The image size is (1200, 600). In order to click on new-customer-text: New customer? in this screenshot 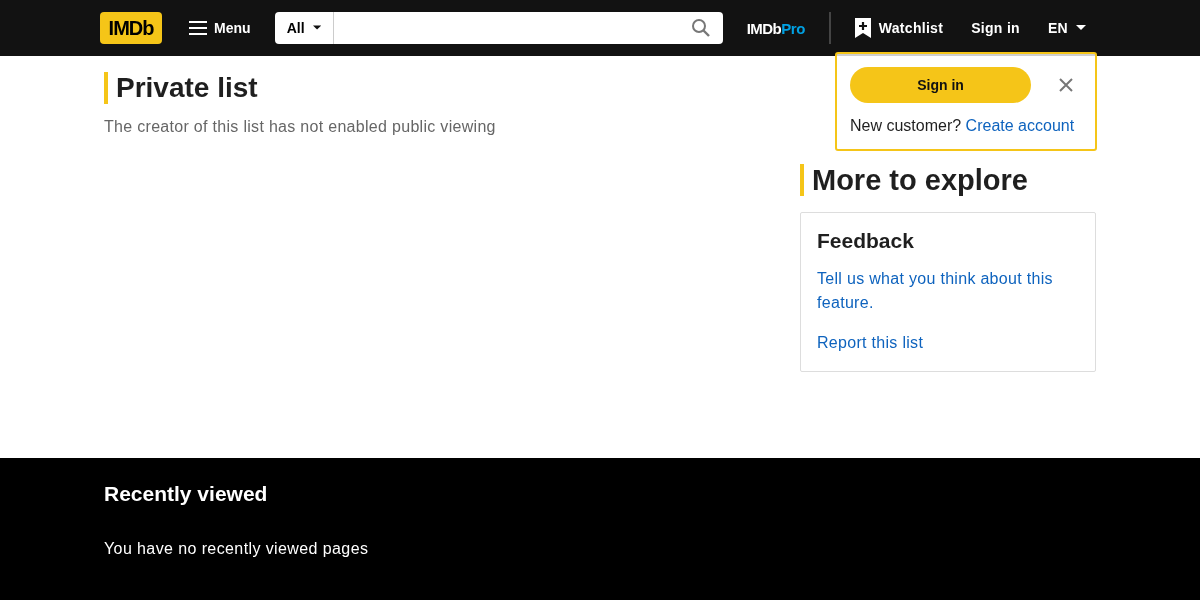, I will do `click(906, 125)`.